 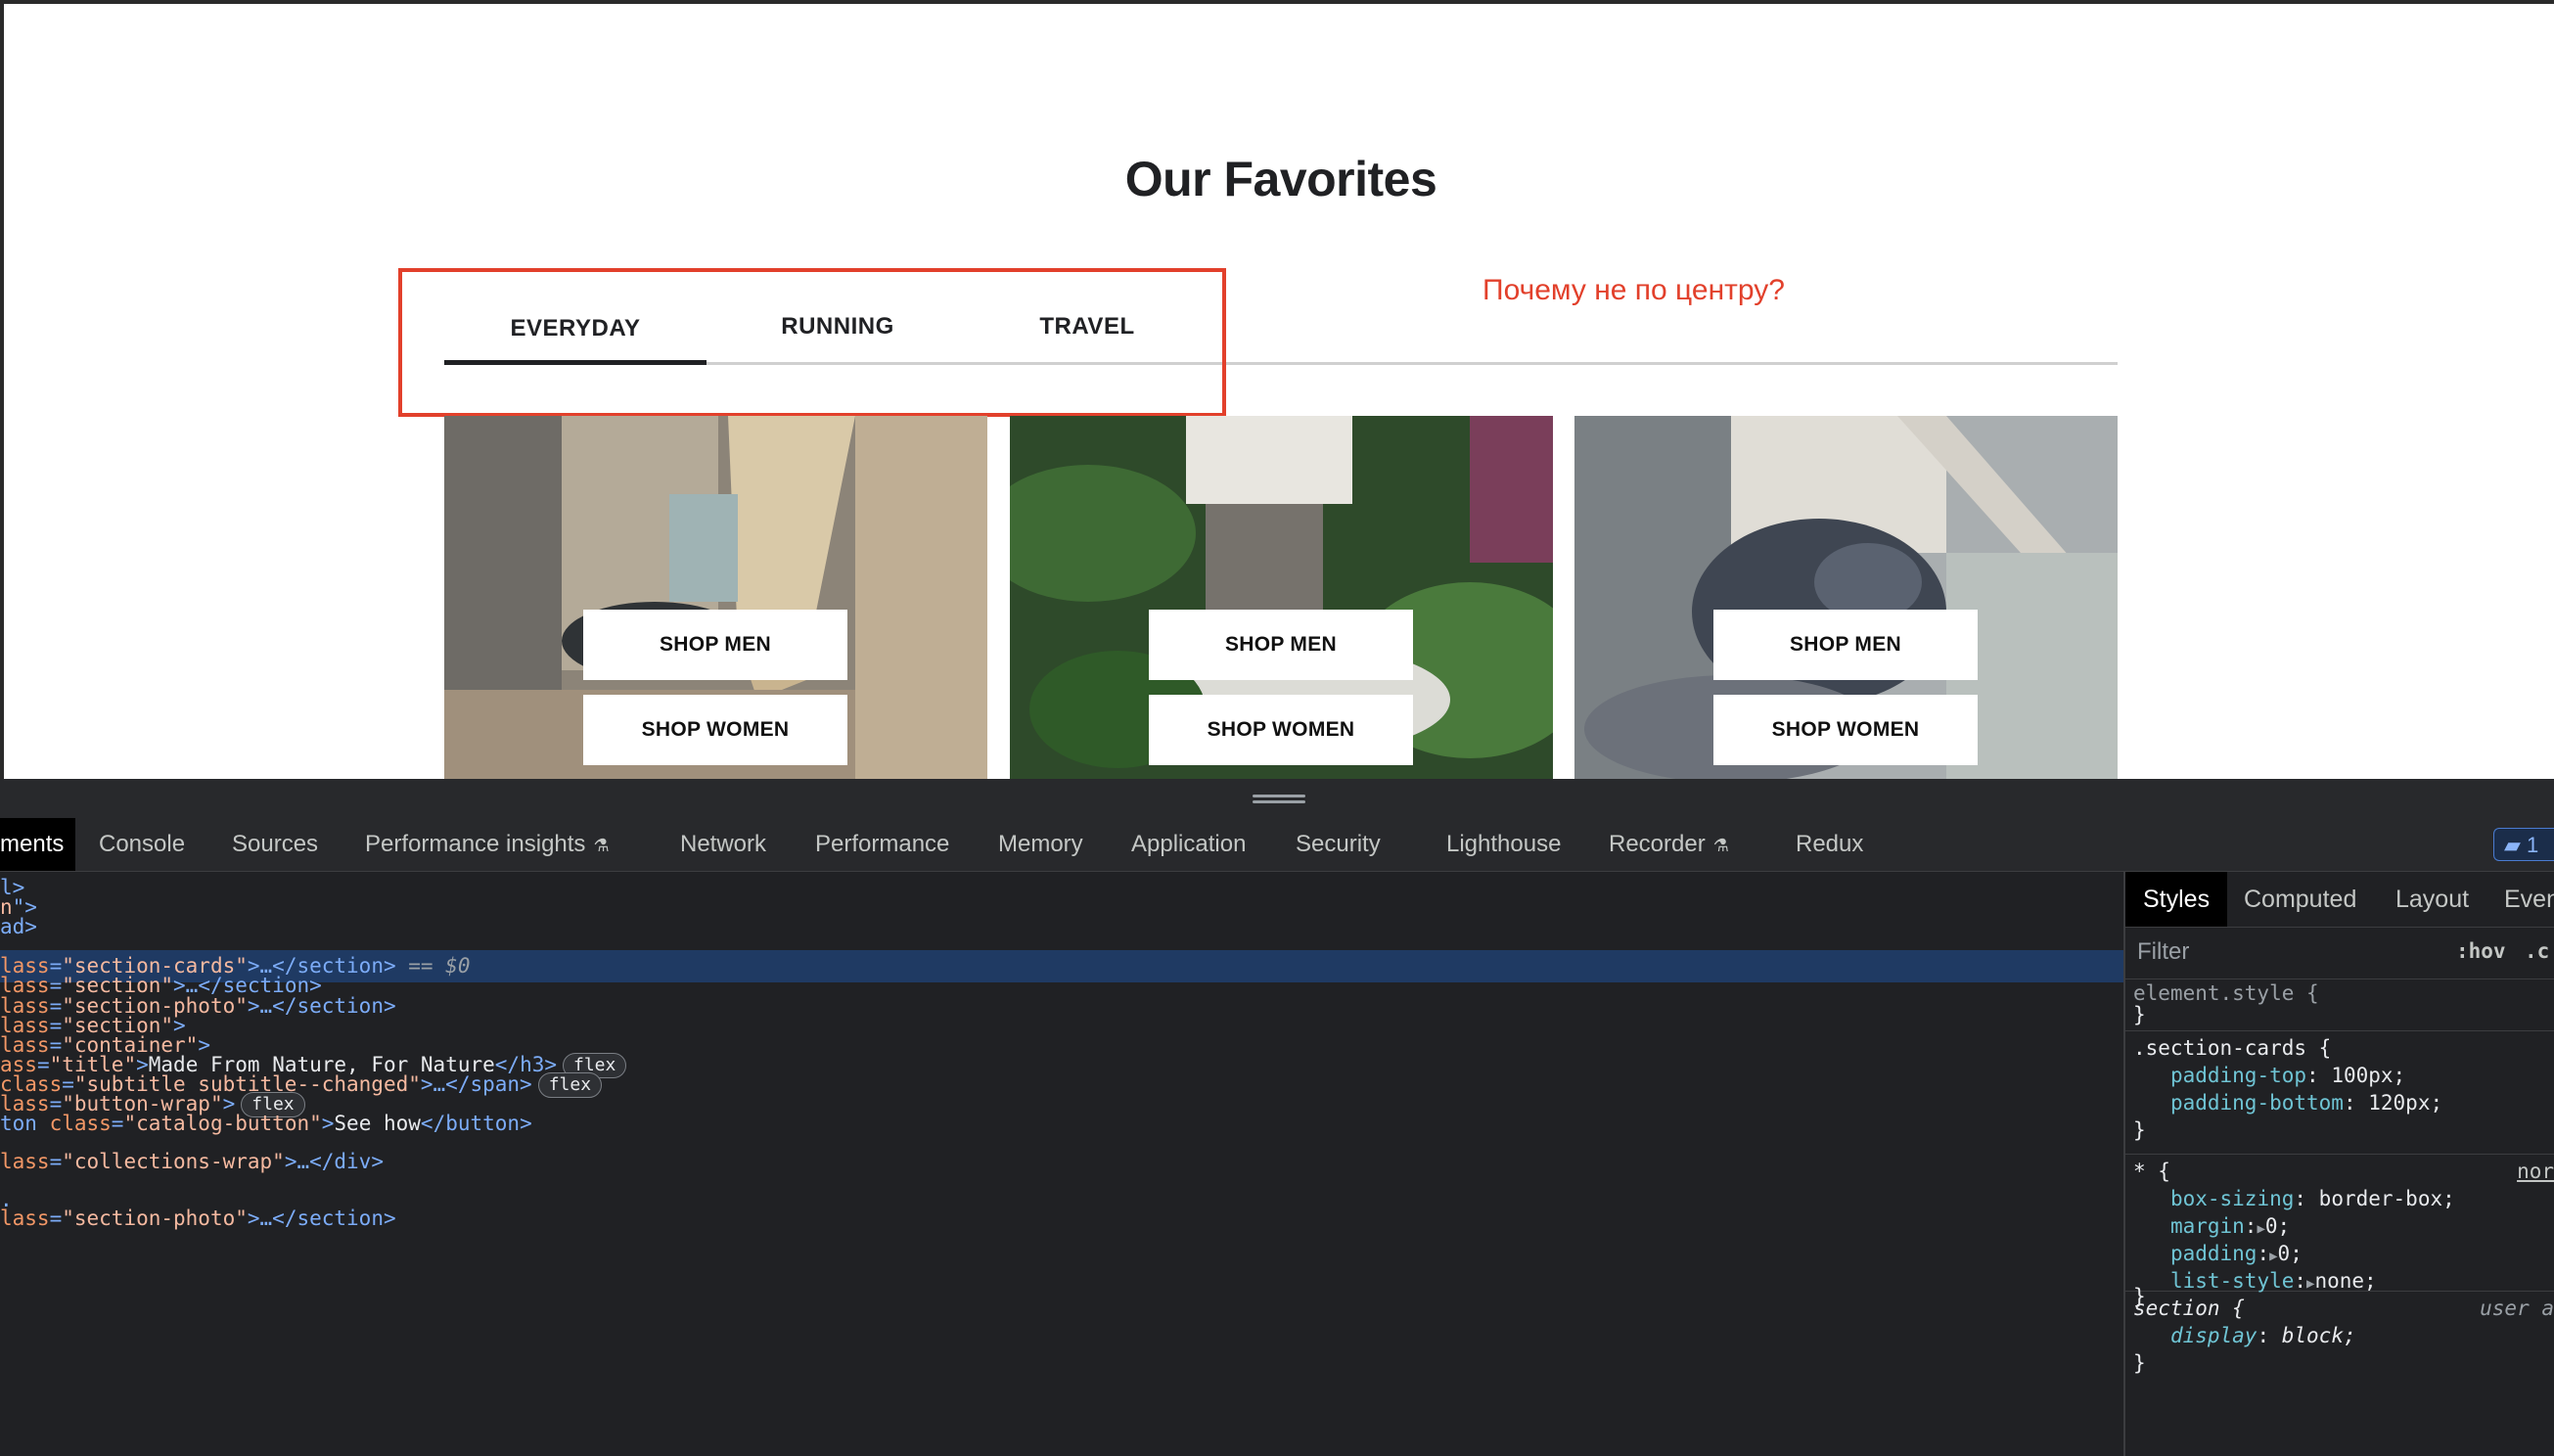 I want to click on devtools-resize-bar, so click(x=1277, y=799).